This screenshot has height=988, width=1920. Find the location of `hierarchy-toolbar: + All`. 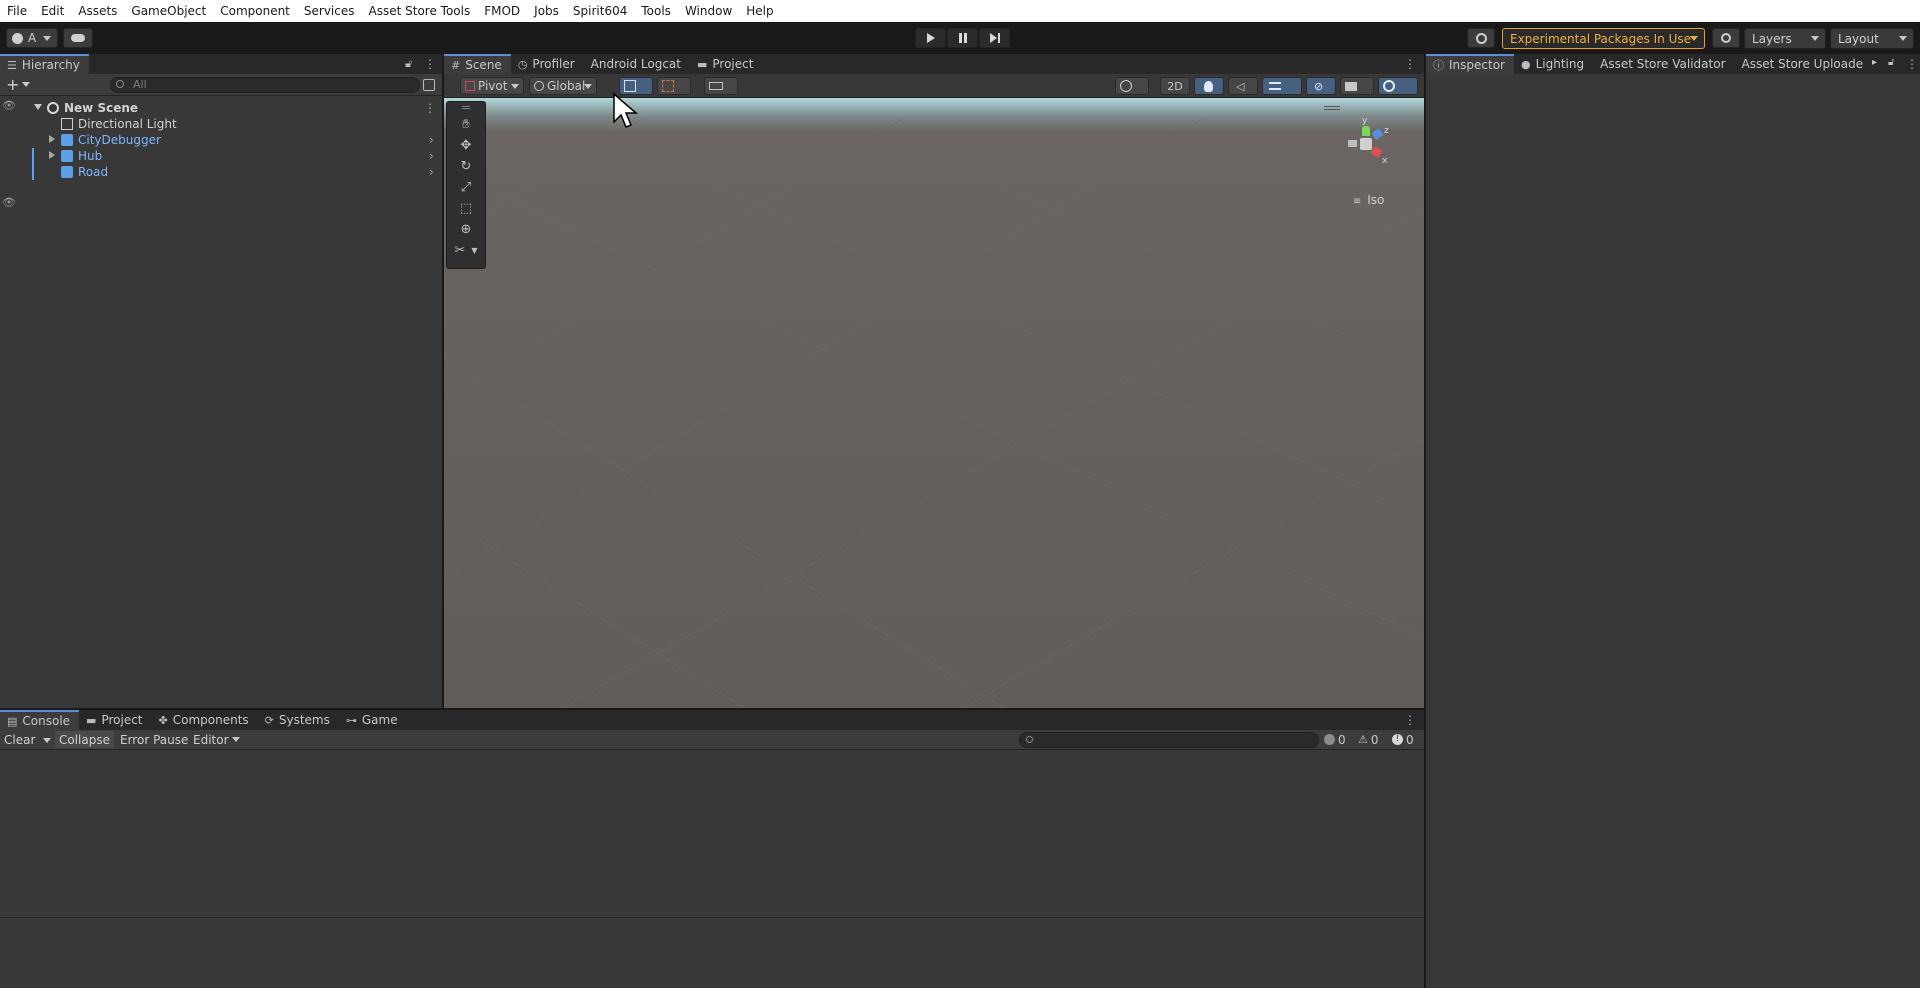

hierarchy-toolbar: + All is located at coordinates (221, 85).